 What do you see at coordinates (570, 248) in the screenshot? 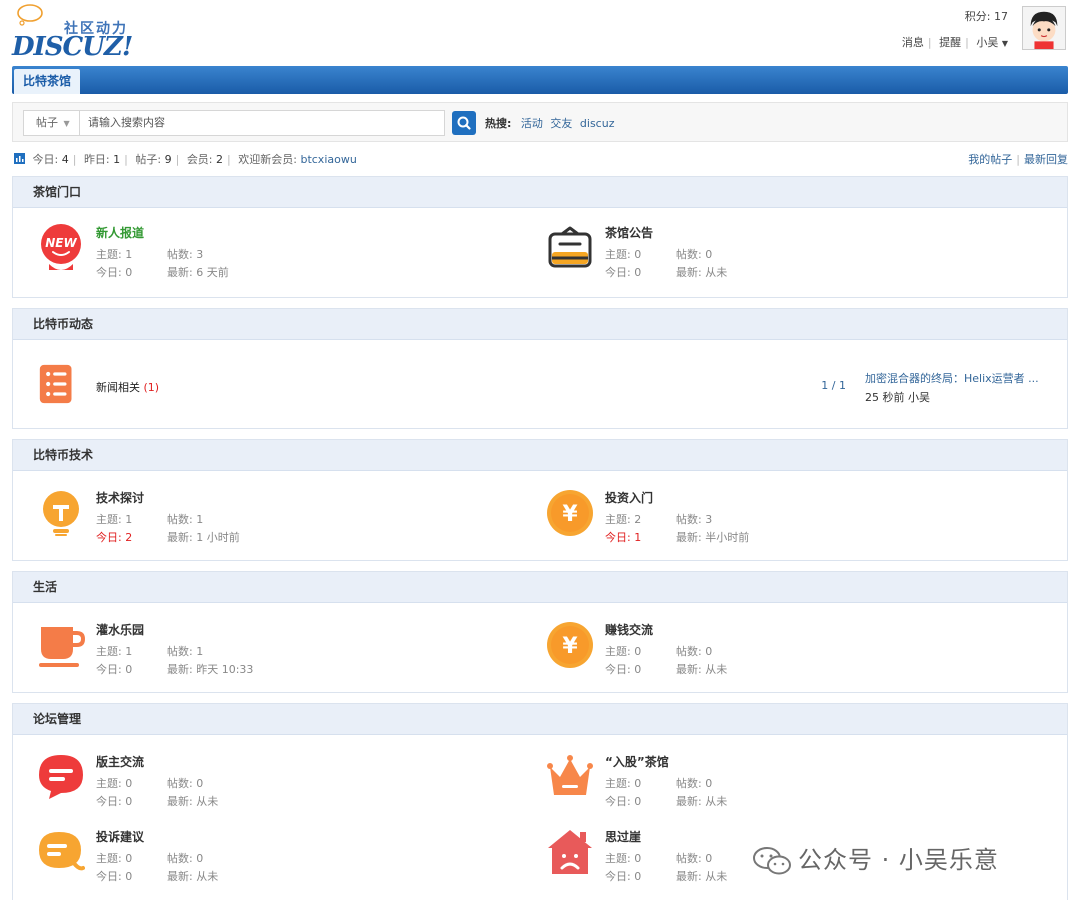
I see `announcement-board-icon` at bounding box center [570, 248].